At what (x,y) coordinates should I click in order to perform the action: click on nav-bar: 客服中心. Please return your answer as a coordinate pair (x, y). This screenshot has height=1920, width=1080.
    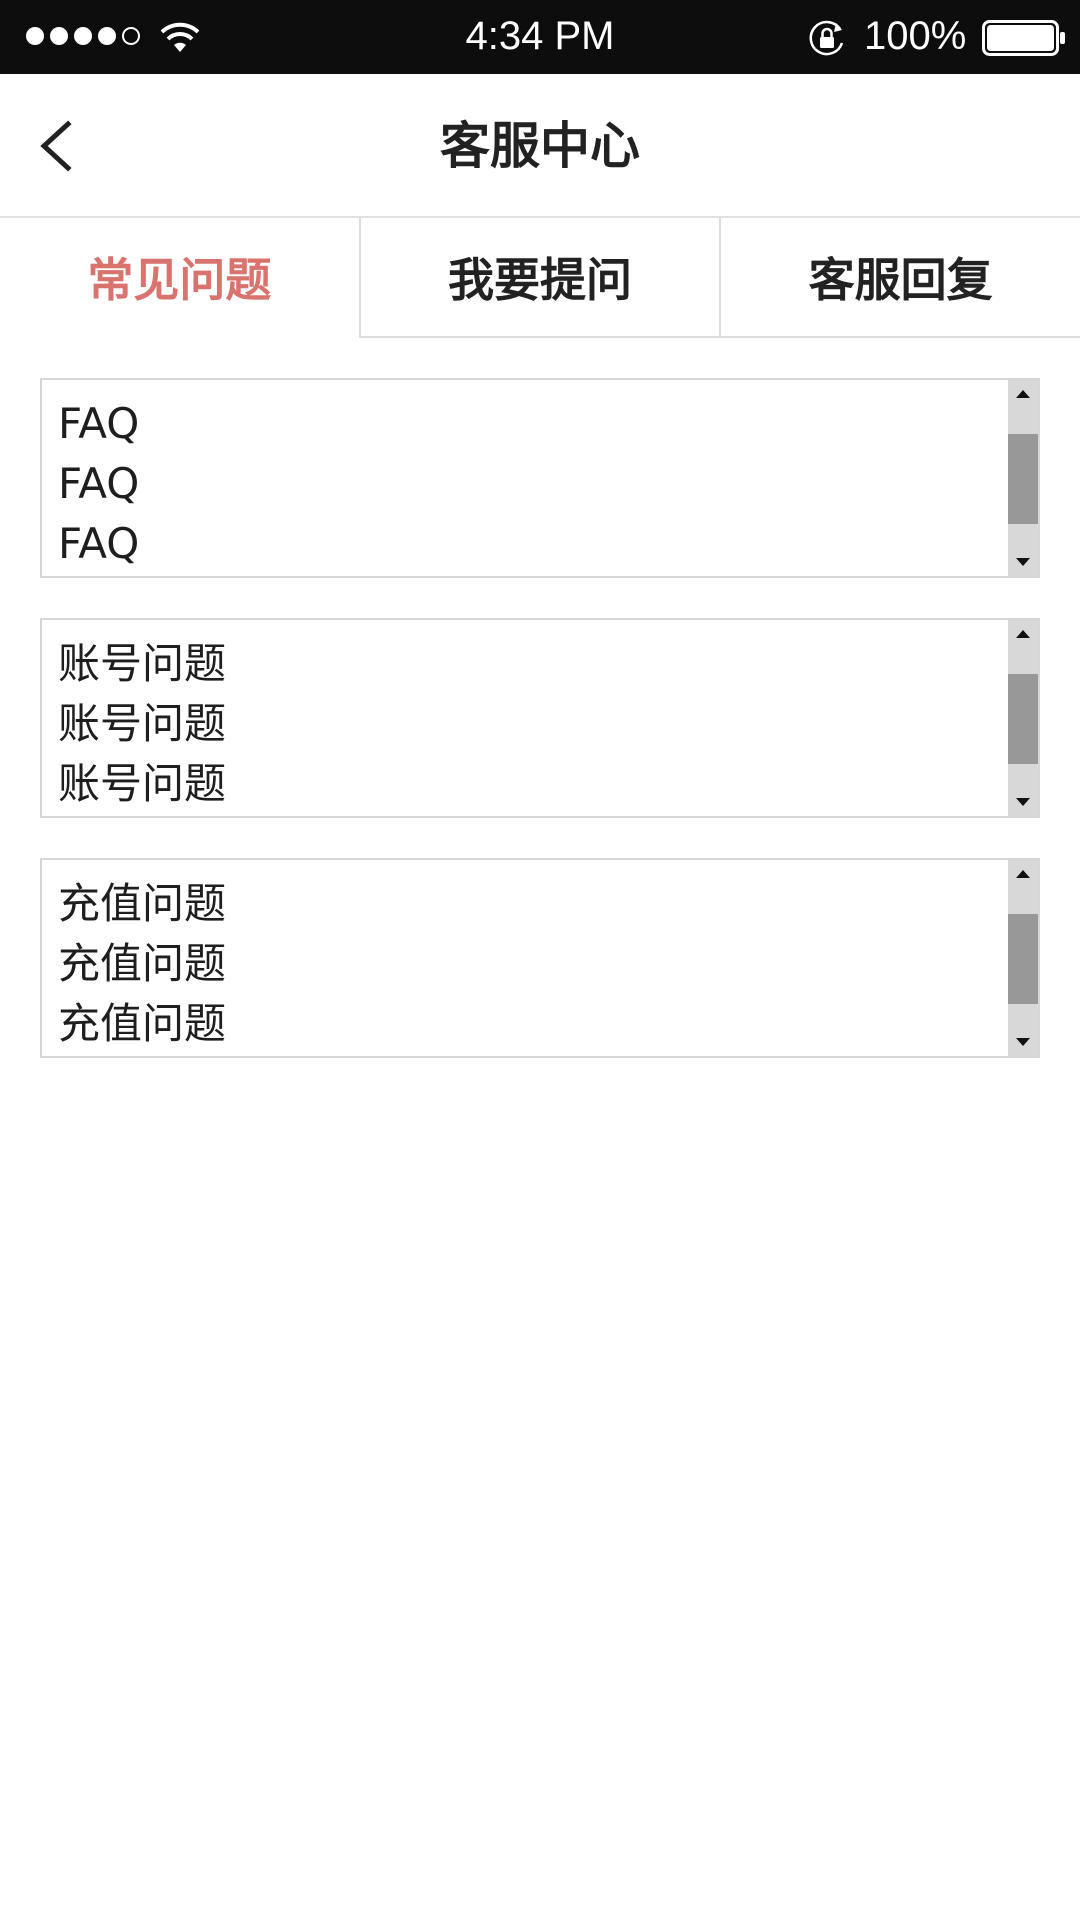
    Looking at the image, I should click on (540, 146).